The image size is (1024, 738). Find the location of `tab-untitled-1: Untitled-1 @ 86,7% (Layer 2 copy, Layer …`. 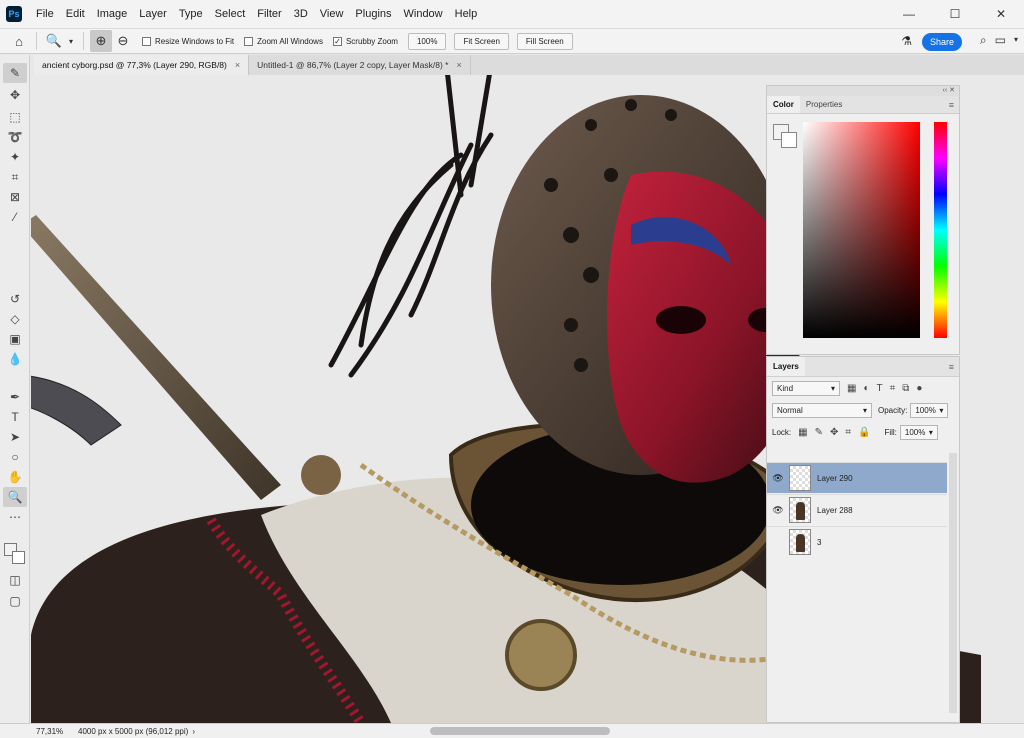

tab-untitled-1: Untitled-1 @ 86,7% (Layer 2 copy, Layer … is located at coordinates (360, 65).